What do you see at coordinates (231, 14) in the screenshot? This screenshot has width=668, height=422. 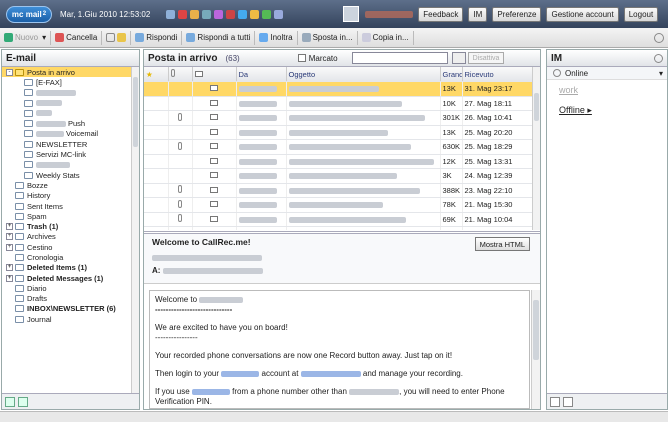 I see `fax-icon` at bounding box center [231, 14].